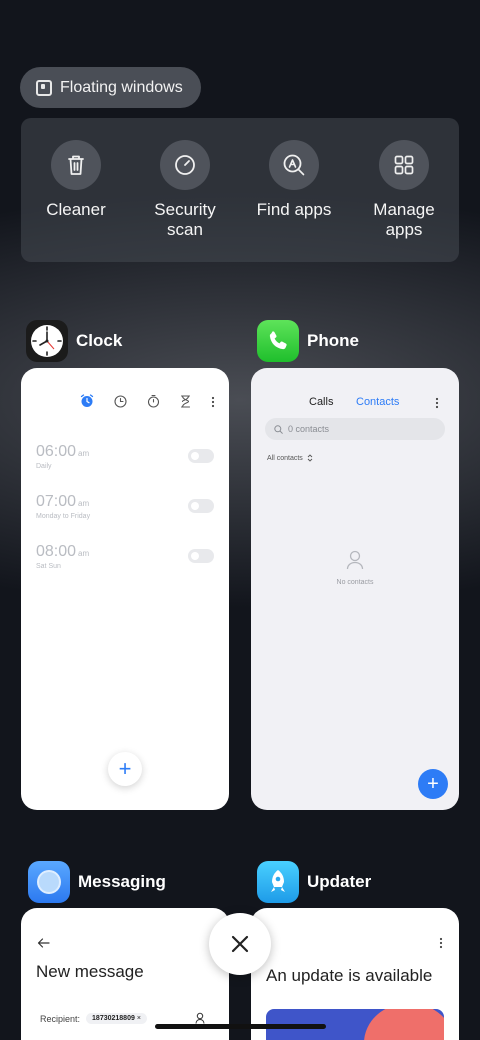  What do you see at coordinates (90, 971) in the screenshot?
I see `new-message-title: New message` at bounding box center [90, 971].